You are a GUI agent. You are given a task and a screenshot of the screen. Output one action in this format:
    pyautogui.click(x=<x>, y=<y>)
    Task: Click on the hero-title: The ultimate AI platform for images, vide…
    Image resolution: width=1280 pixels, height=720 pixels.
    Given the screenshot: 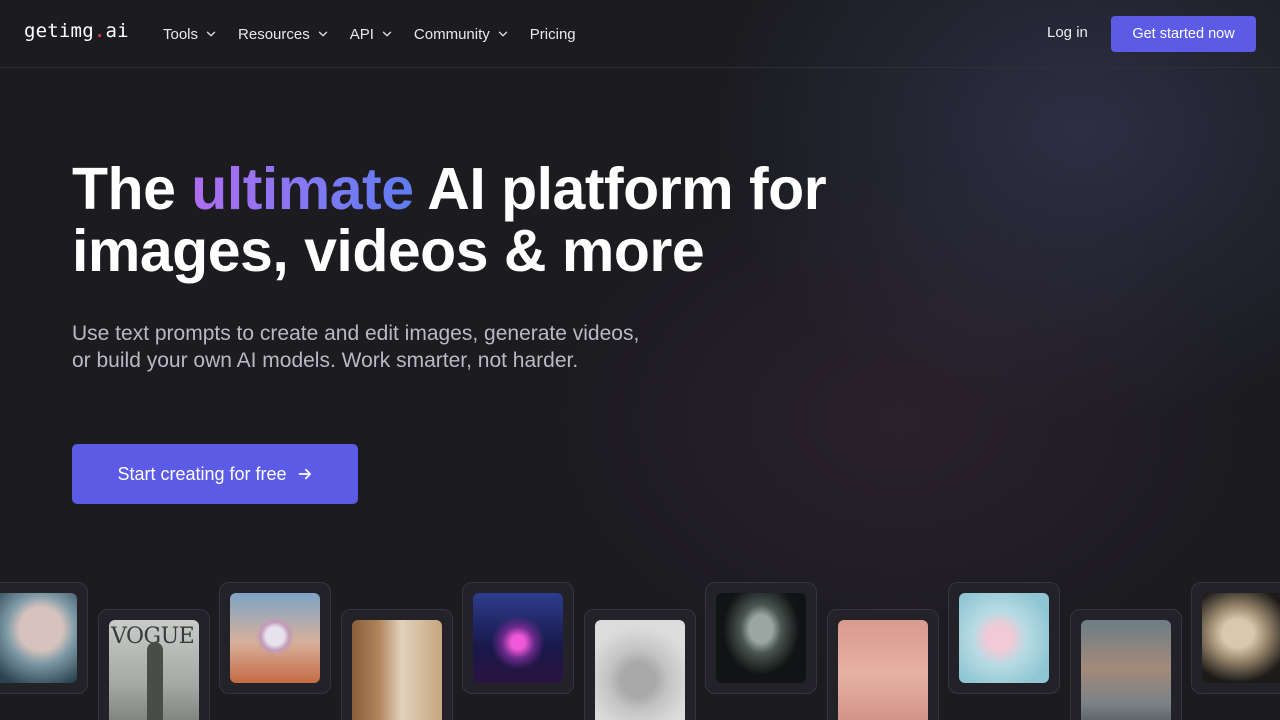 What is the action you would take?
    pyautogui.click(x=482, y=220)
    